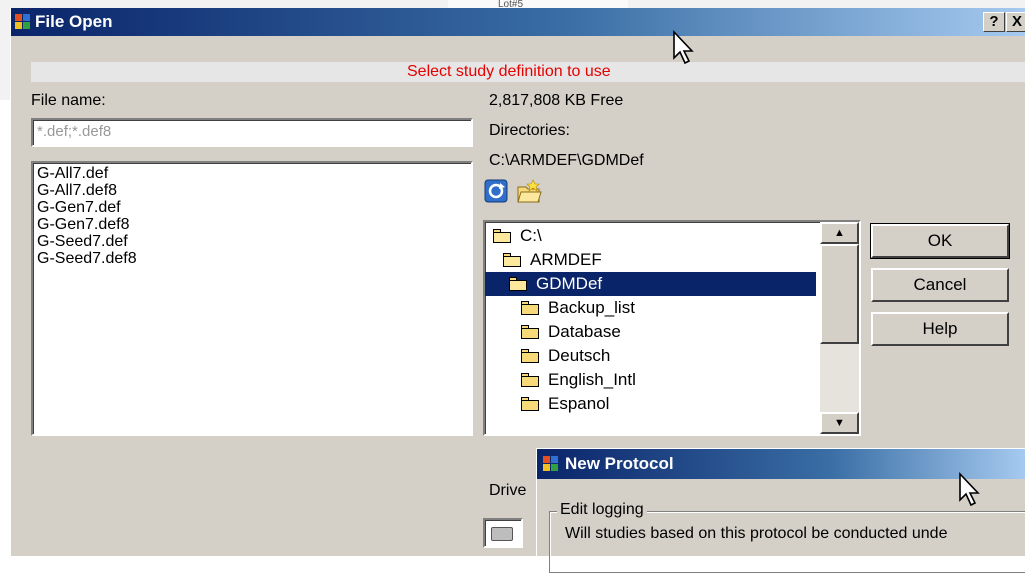 The height and width of the screenshot is (573, 1025). I want to click on dir-item-gdmdef: GDMDef, so click(650, 284).